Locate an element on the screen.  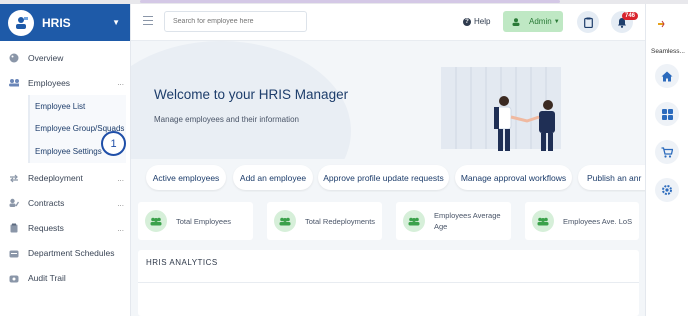
notification-count-badge: 746 is located at coordinates (630, 16).